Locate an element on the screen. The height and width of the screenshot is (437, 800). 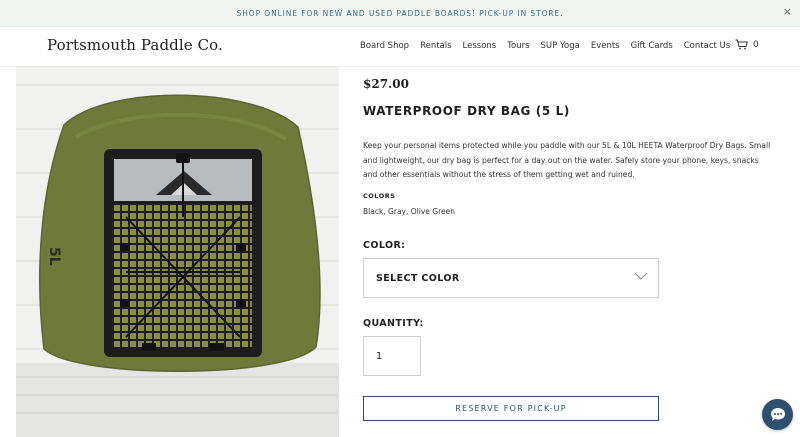
nav-events: Events is located at coordinates (605, 46).